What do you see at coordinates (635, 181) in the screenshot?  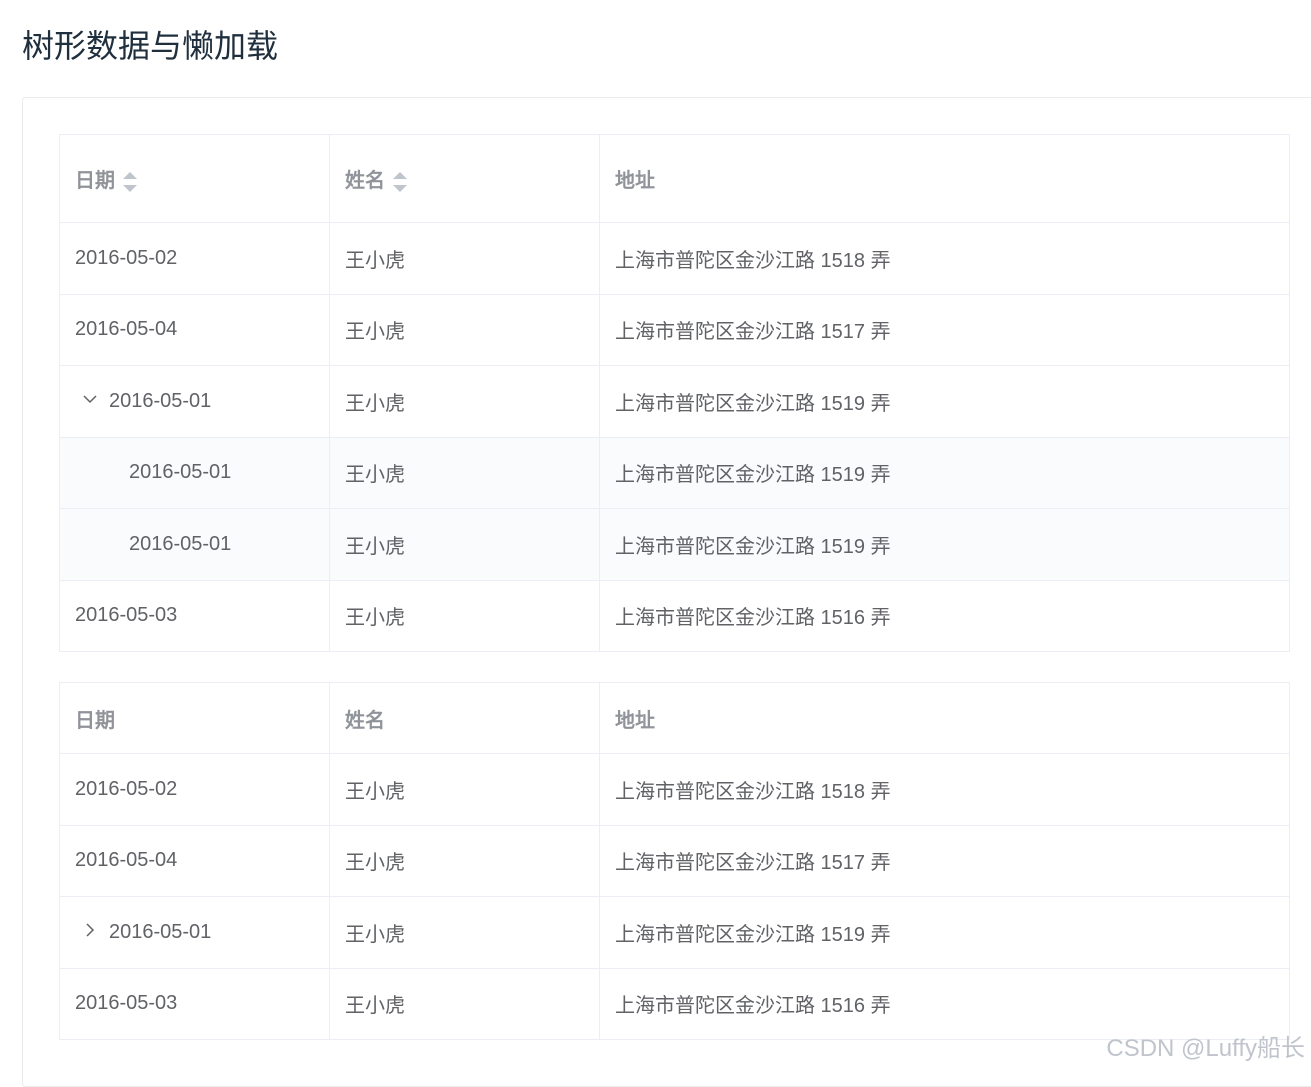 I see `header-address-label: 地址` at bounding box center [635, 181].